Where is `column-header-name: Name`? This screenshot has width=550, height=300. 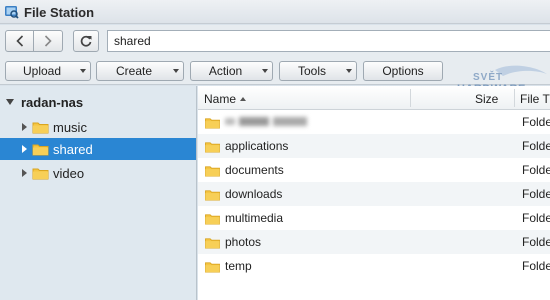 column-header-name: Name is located at coordinates (220, 99).